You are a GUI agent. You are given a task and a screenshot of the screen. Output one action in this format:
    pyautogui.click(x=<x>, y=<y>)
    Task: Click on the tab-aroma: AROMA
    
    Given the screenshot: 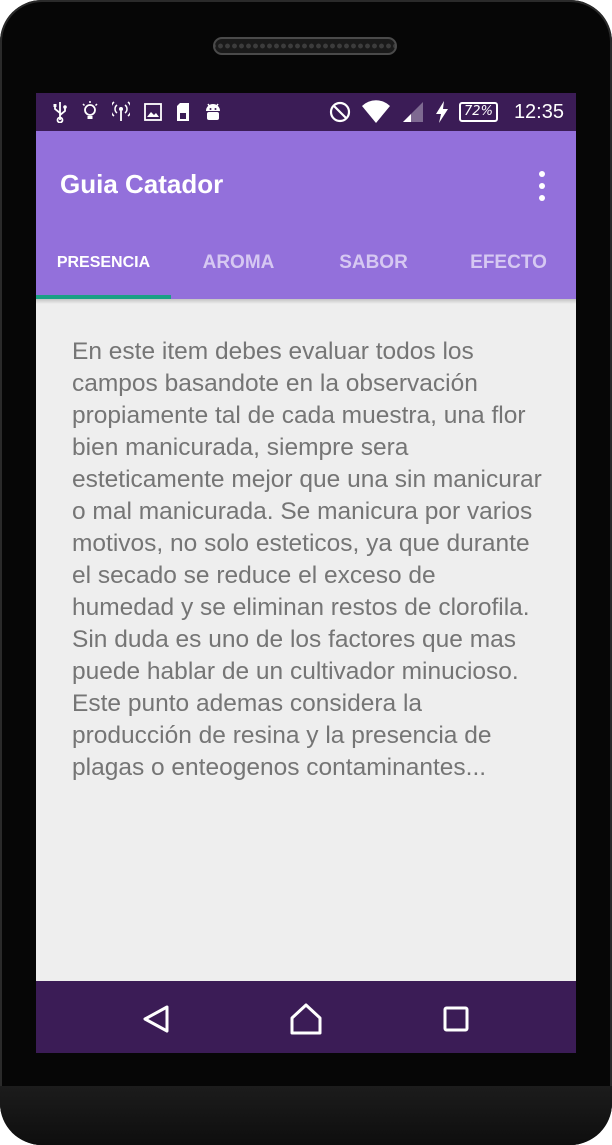 What is the action you would take?
    pyautogui.click(x=238, y=263)
    